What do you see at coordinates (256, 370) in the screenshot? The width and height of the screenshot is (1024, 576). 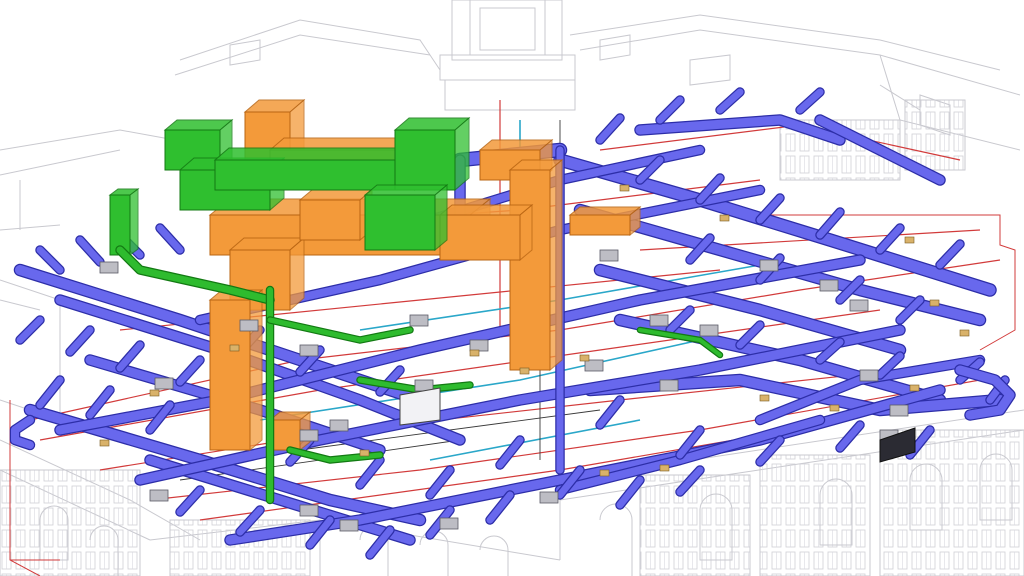 I see `orange-riser-b-side` at bounding box center [256, 370].